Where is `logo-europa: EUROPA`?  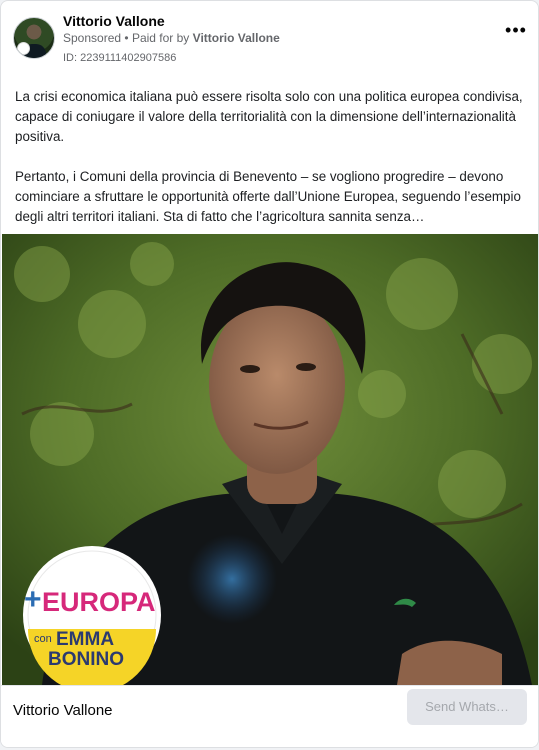
logo-europa: EUROPA is located at coordinates (99, 602).